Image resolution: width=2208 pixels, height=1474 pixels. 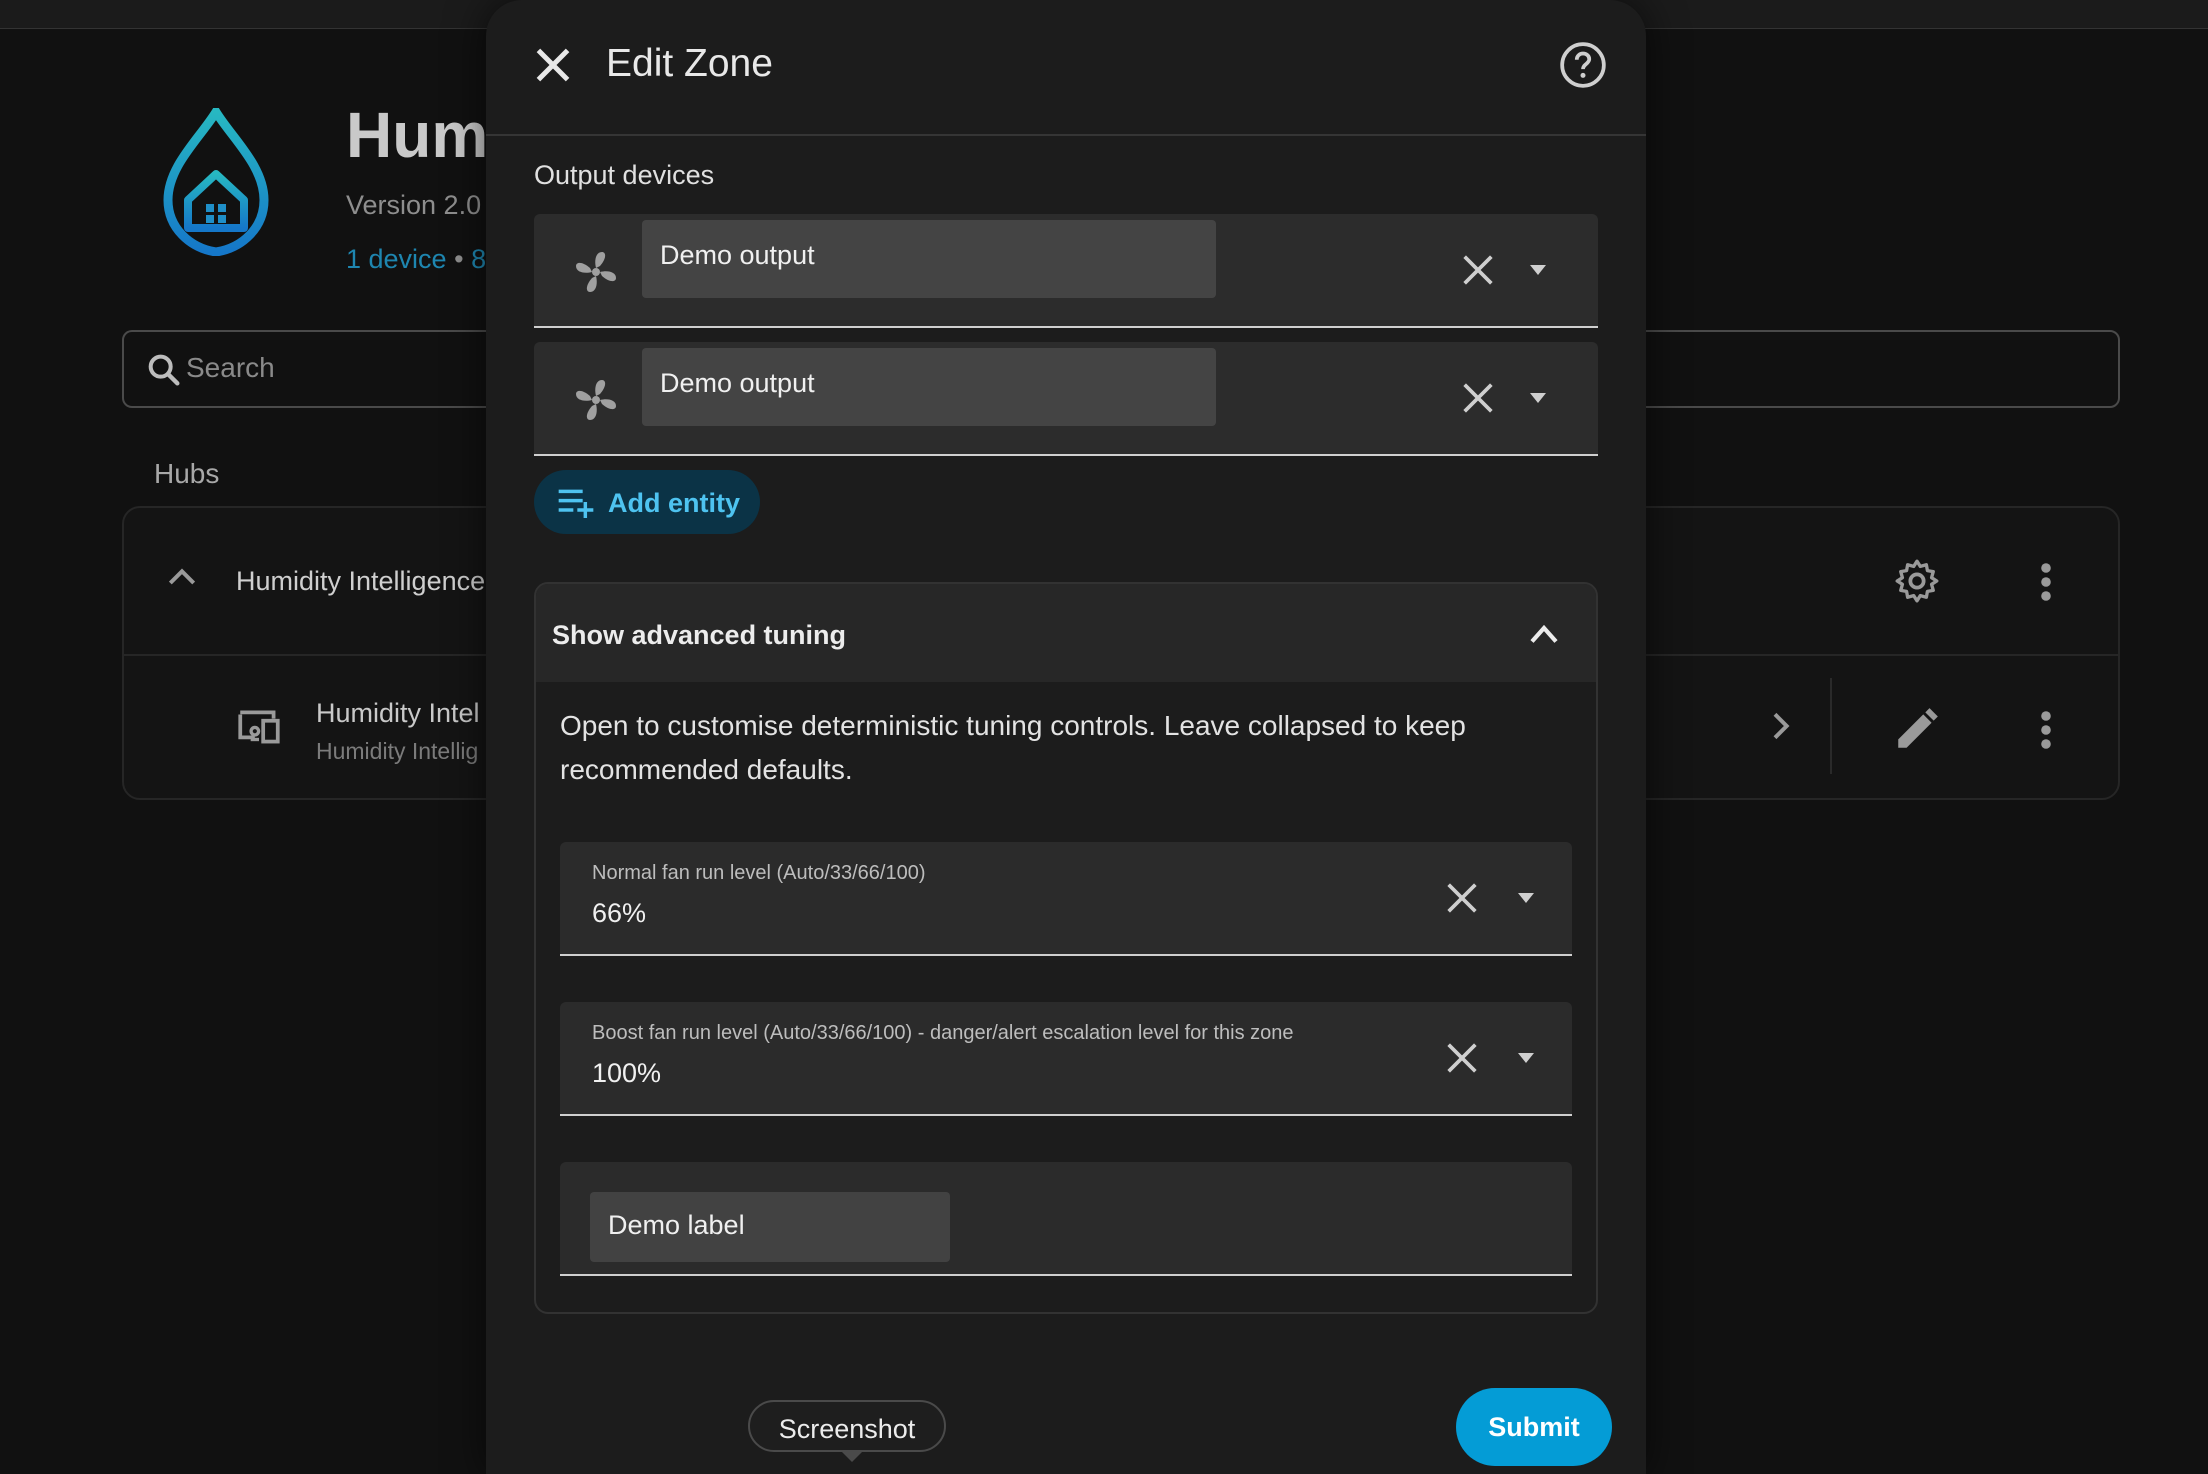 I want to click on screenshot-tooltip: Screenshot, so click(x=847, y=1426).